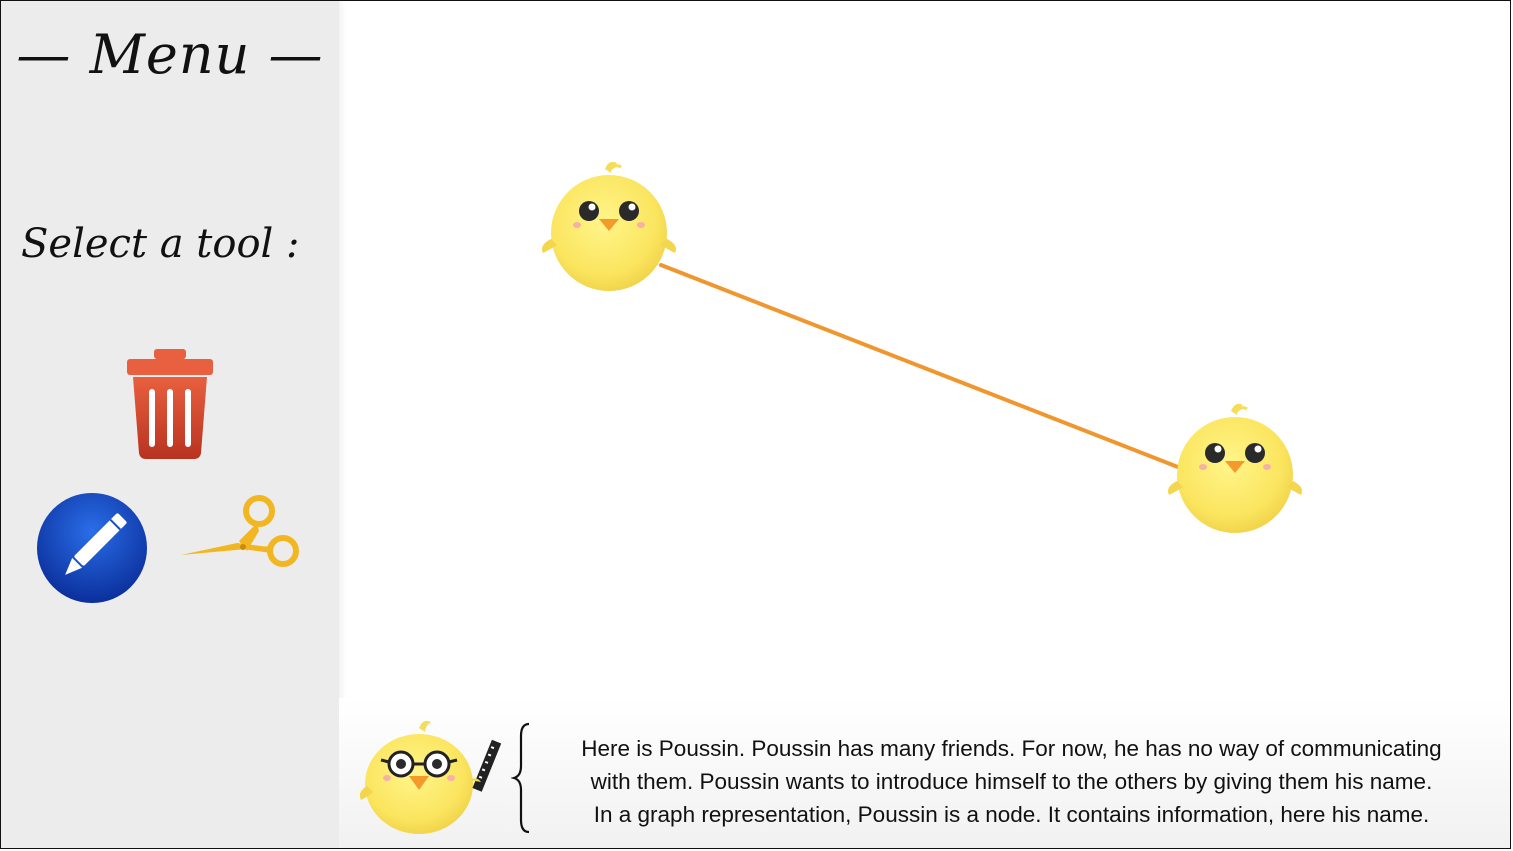  What do you see at coordinates (922, 367) in the screenshot?
I see `graph-edge` at bounding box center [922, 367].